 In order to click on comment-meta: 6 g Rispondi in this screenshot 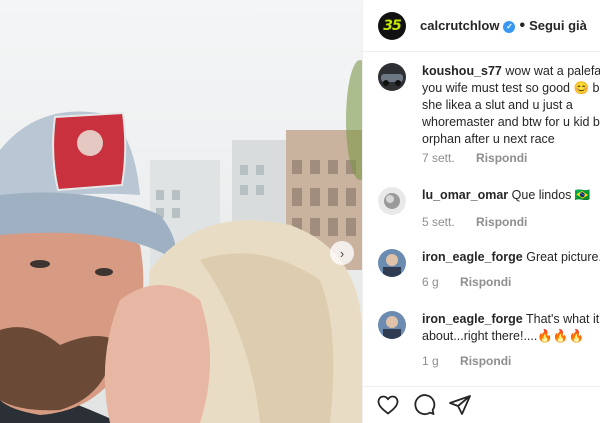, I will do `click(466, 282)`.